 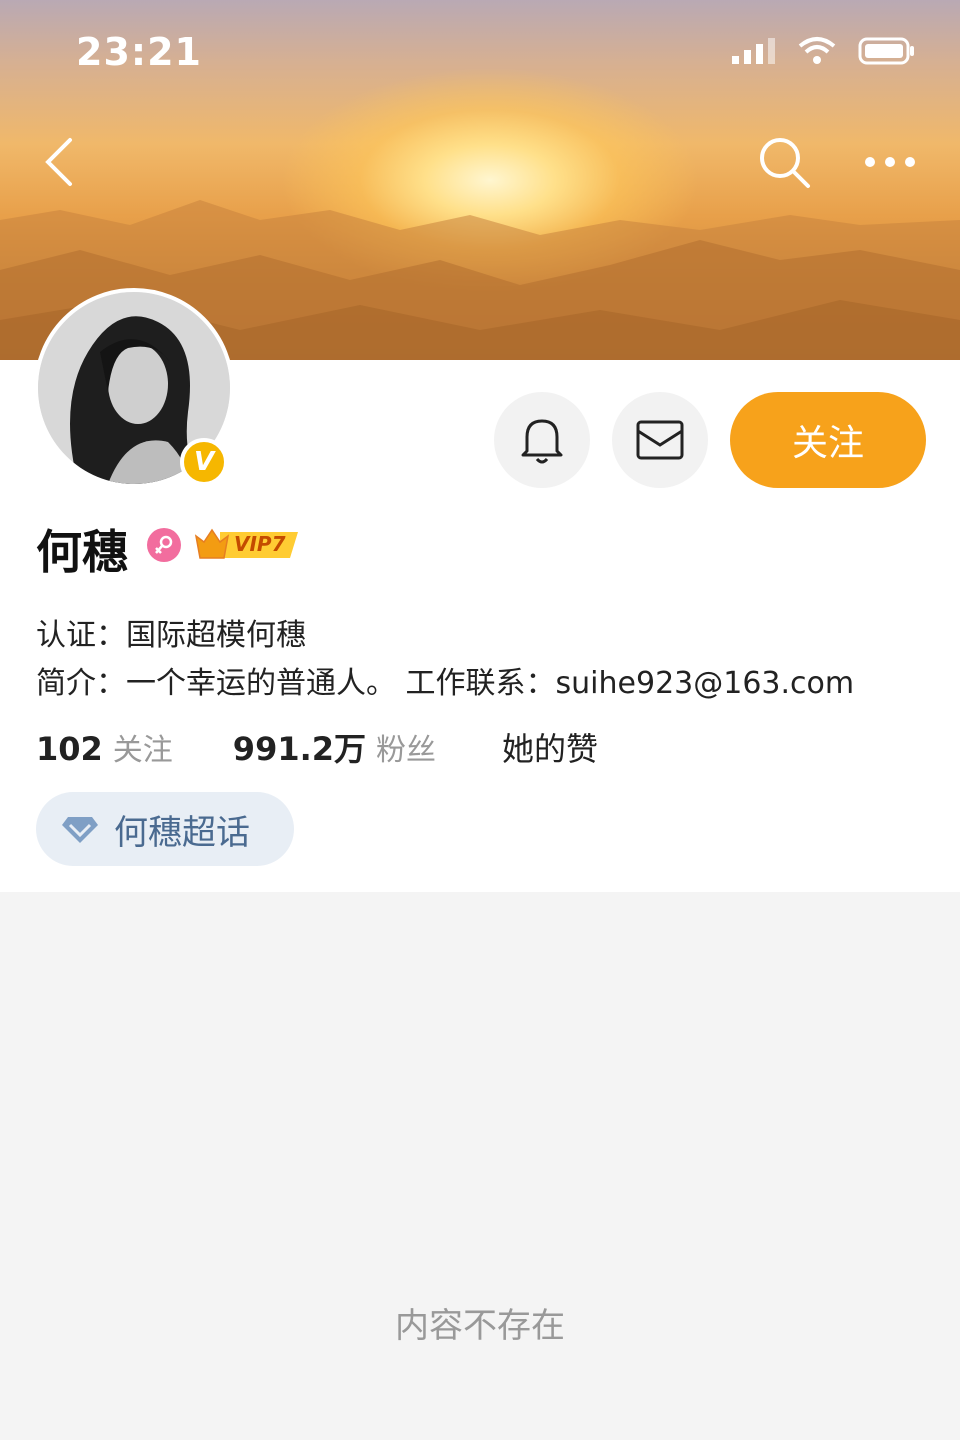 I want to click on likes-stat: 她的赞, so click(x=550, y=747).